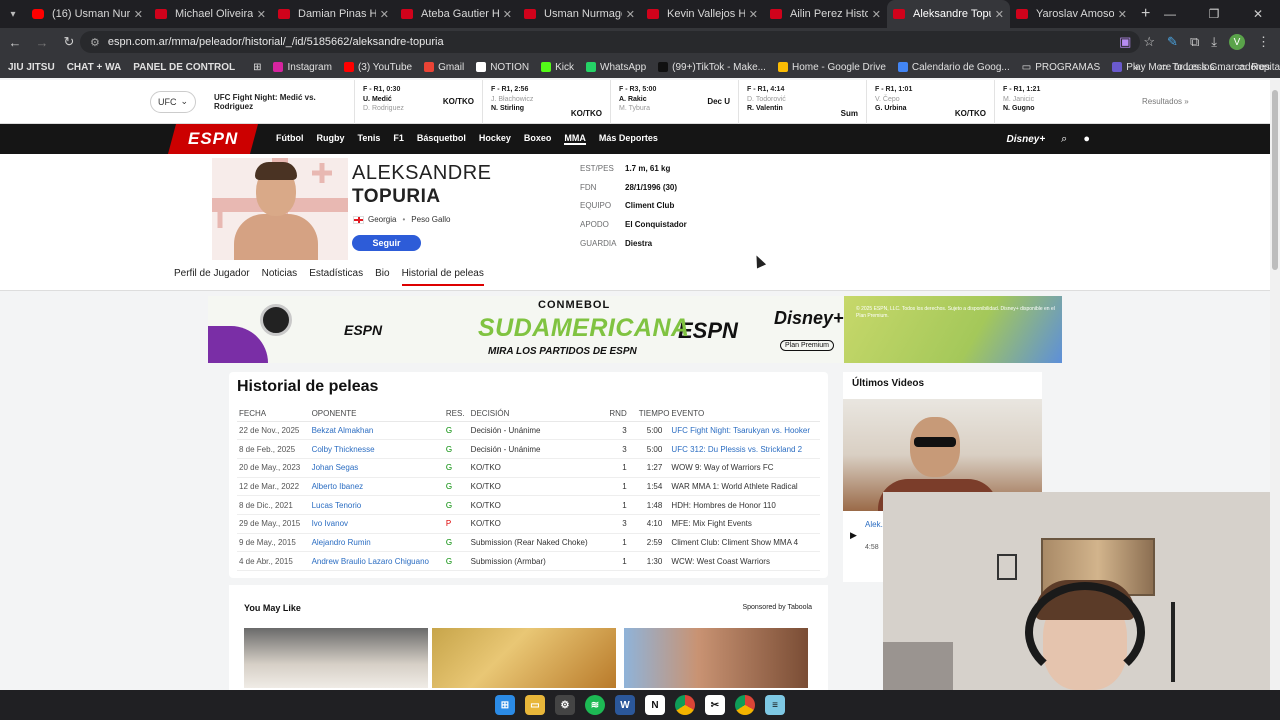 The image size is (1280, 720). Describe the element at coordinates (197, 67) in the screenshot. I see `bookmark-item: PANEL DE CONTROL ⊞` at that location.